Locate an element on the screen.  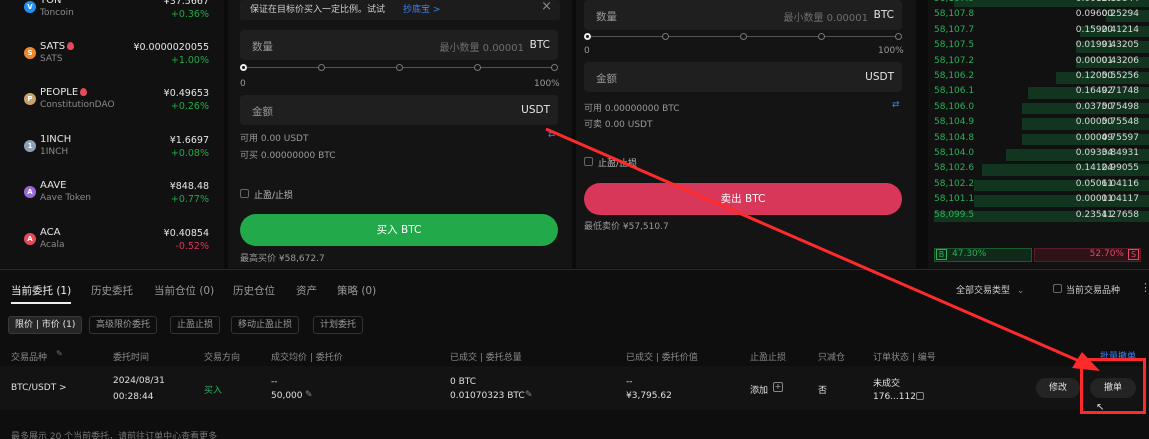
orderbook-total: 0.99055 is located at coordinates (1120, 168).